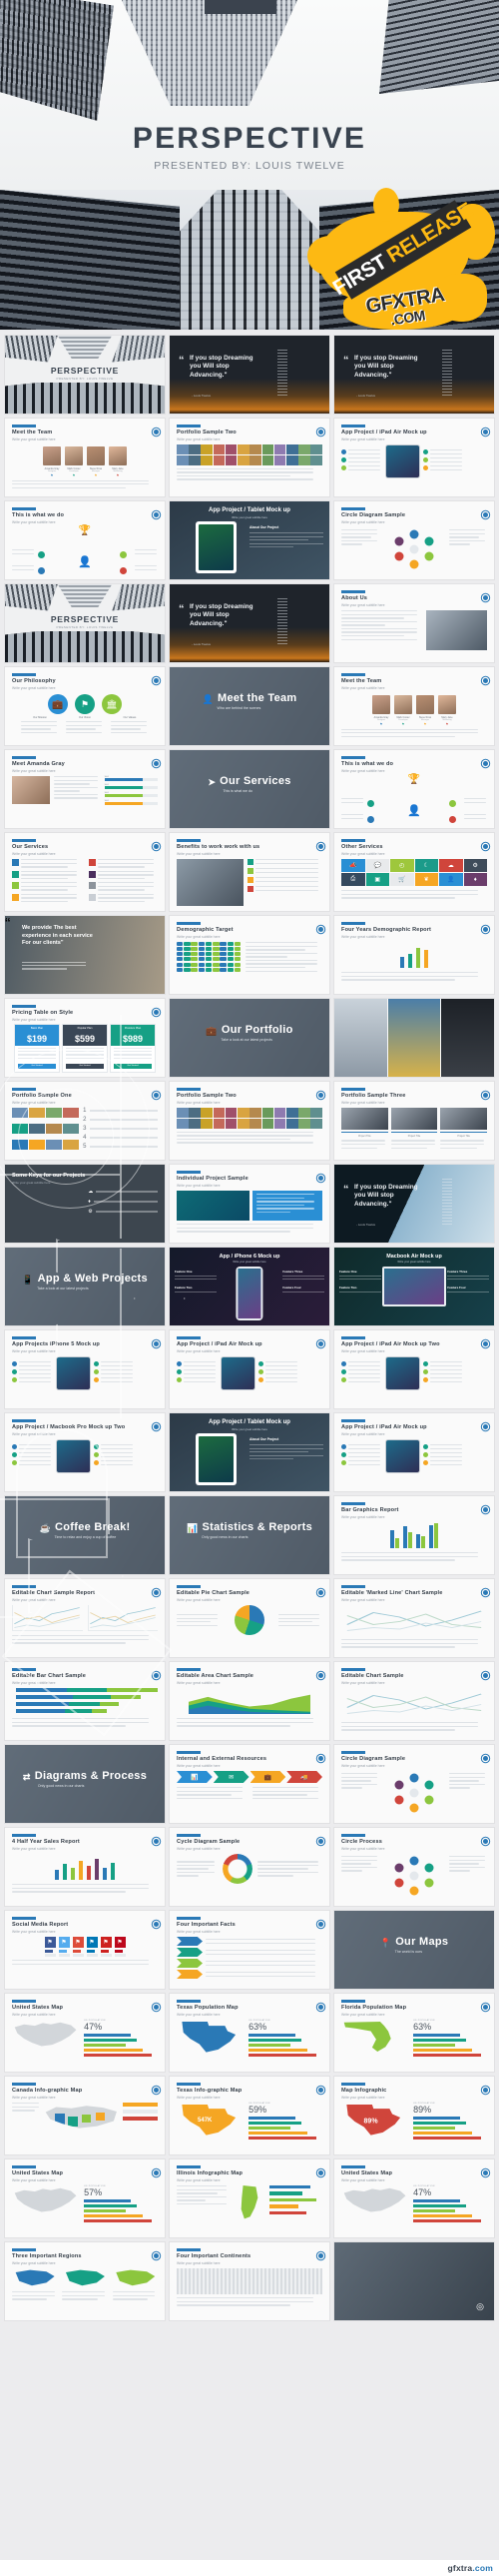  Describe the element at coordinates (475, 880) in the screenshot. I see `service-tile: ♦` at that location.